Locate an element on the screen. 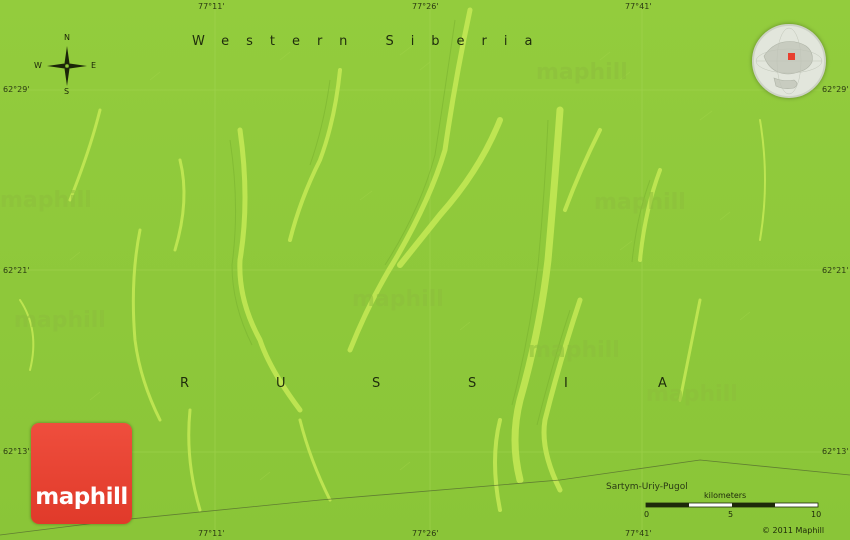 The image size is (850, 540). locator-globe is located at coordinates (789, 61).